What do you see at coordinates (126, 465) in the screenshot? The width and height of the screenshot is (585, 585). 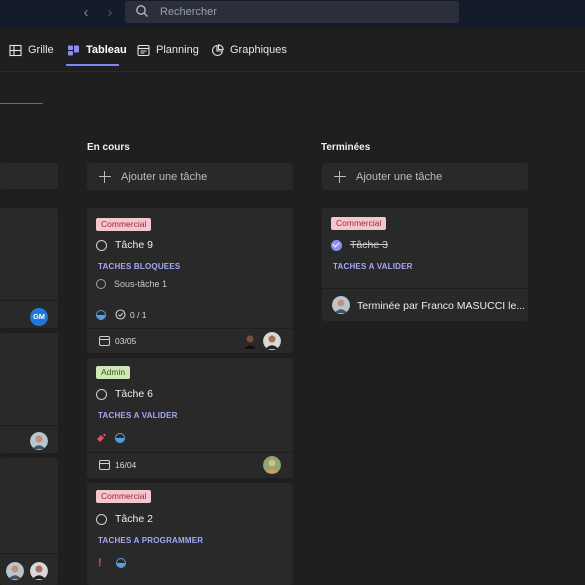 I see `due-date-value: 16/04` at bounding box center [126, 465].